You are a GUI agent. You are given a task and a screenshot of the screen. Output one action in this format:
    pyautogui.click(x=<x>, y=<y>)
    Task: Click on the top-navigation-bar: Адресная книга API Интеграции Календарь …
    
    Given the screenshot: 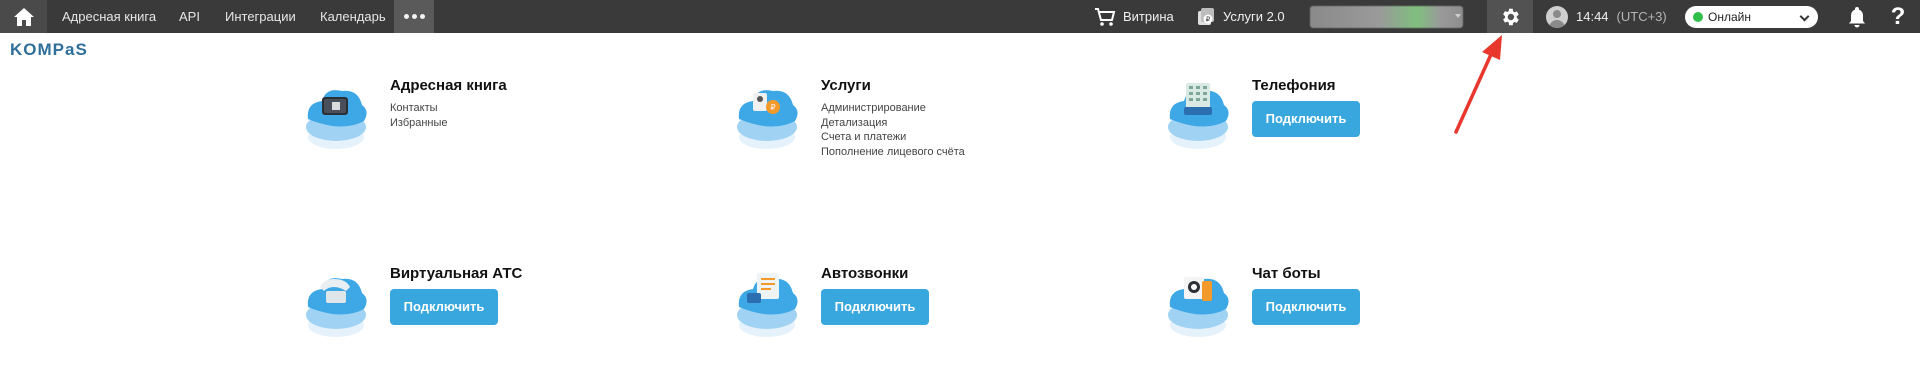 What is the action you would take?
    pyautogui.click(x=960, y=16)
    